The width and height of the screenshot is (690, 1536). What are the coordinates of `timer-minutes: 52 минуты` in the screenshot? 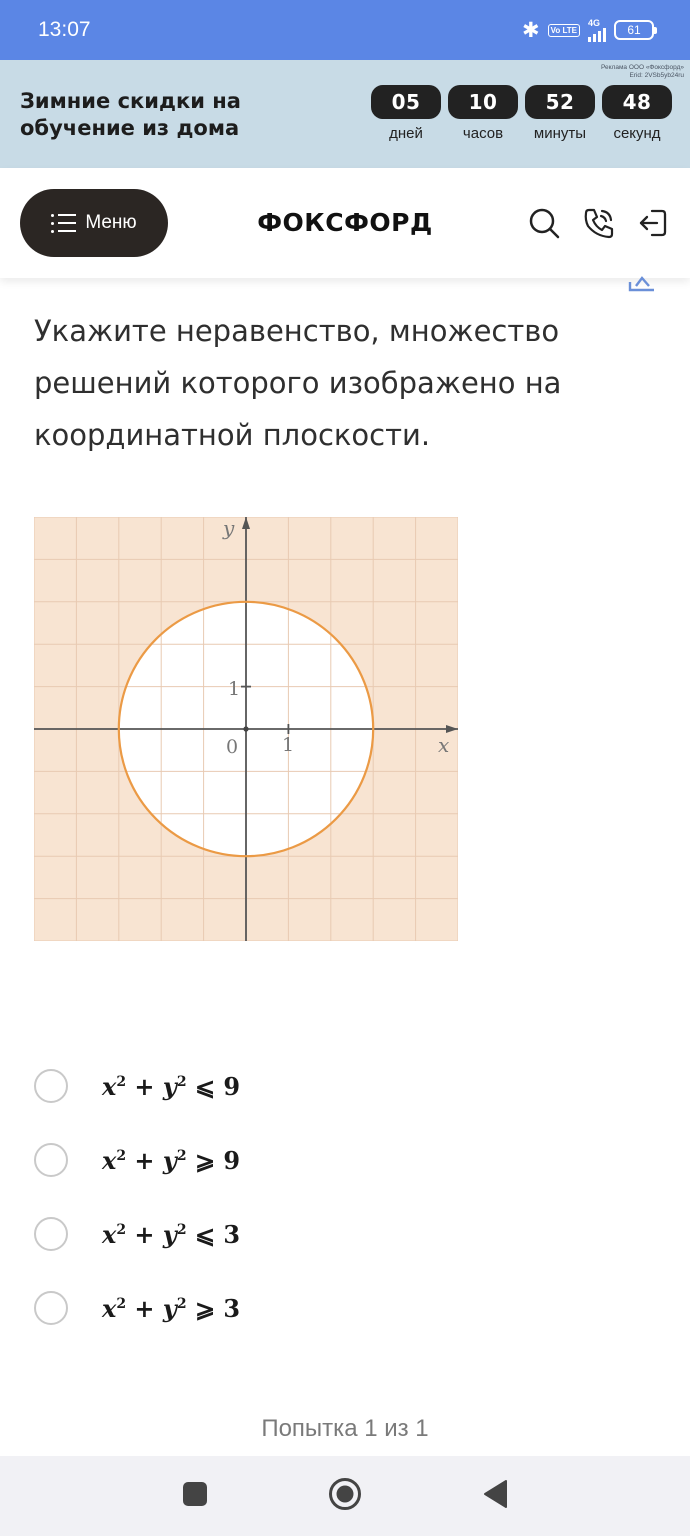 It's located at (560, 113).